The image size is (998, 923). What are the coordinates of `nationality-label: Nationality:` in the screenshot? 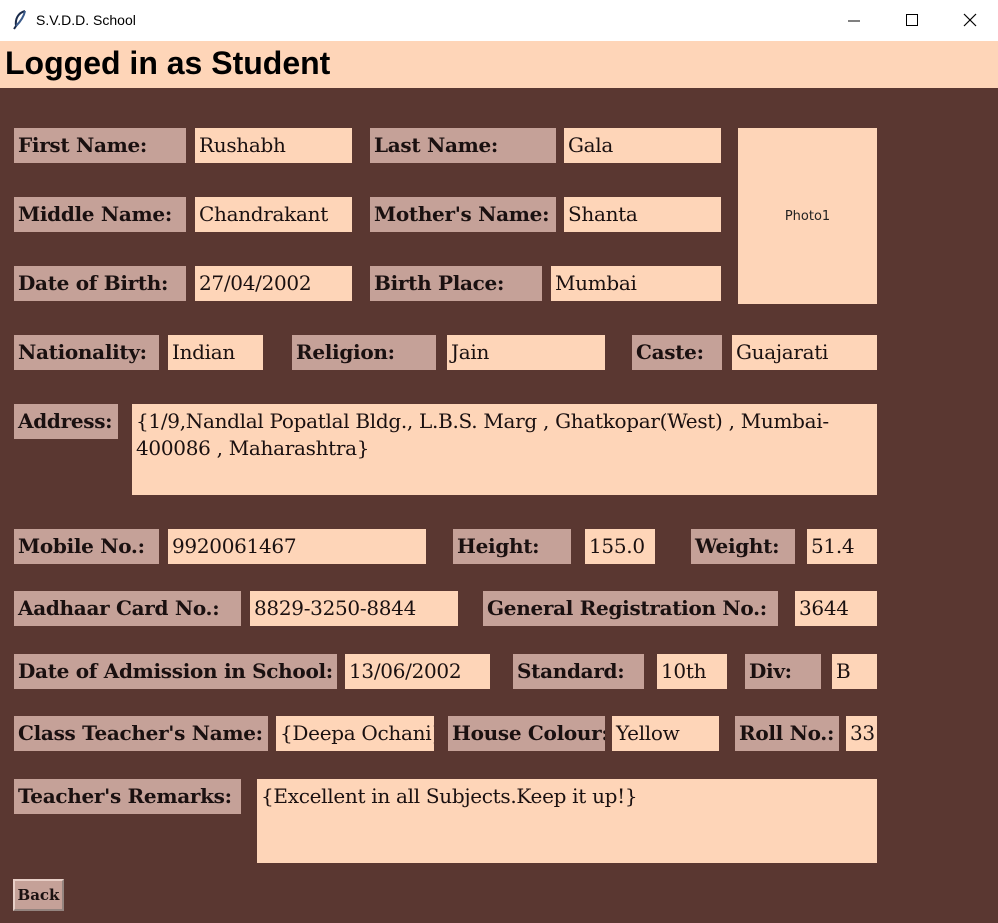 It's located at (86, 352).